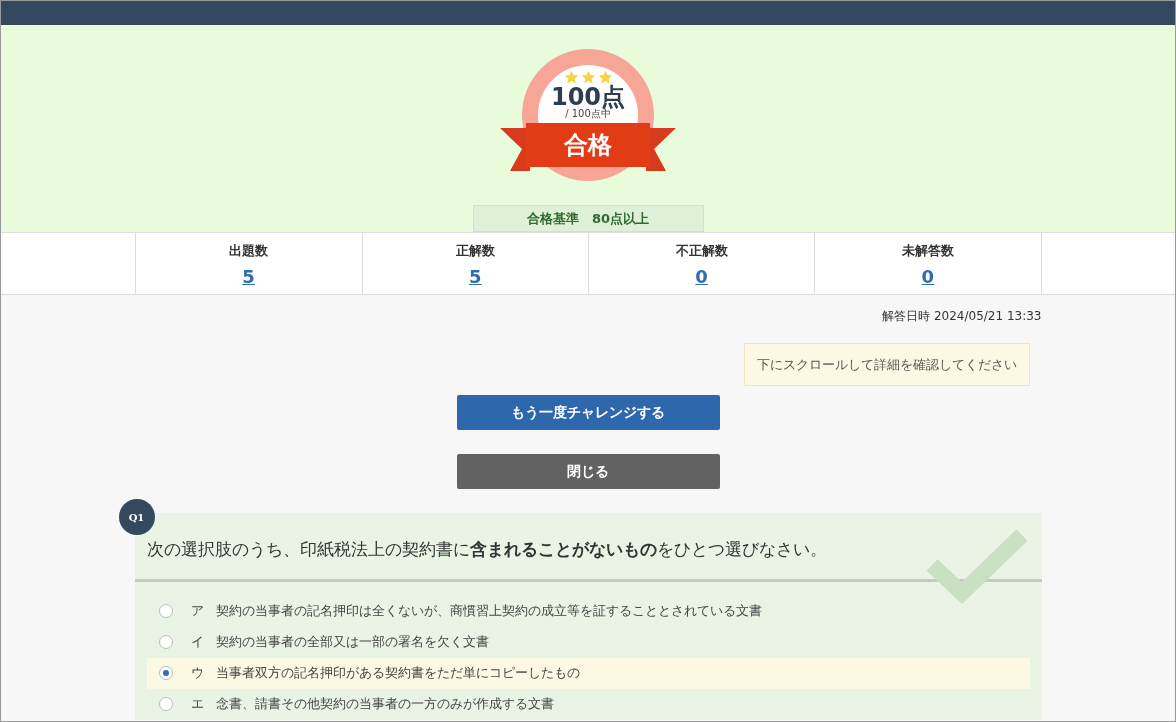  I want to click on option-text: 契約の当事者の記名押印は全くないが、商慣習上契約の成立等を証することとされている文書, so click(488, 611).